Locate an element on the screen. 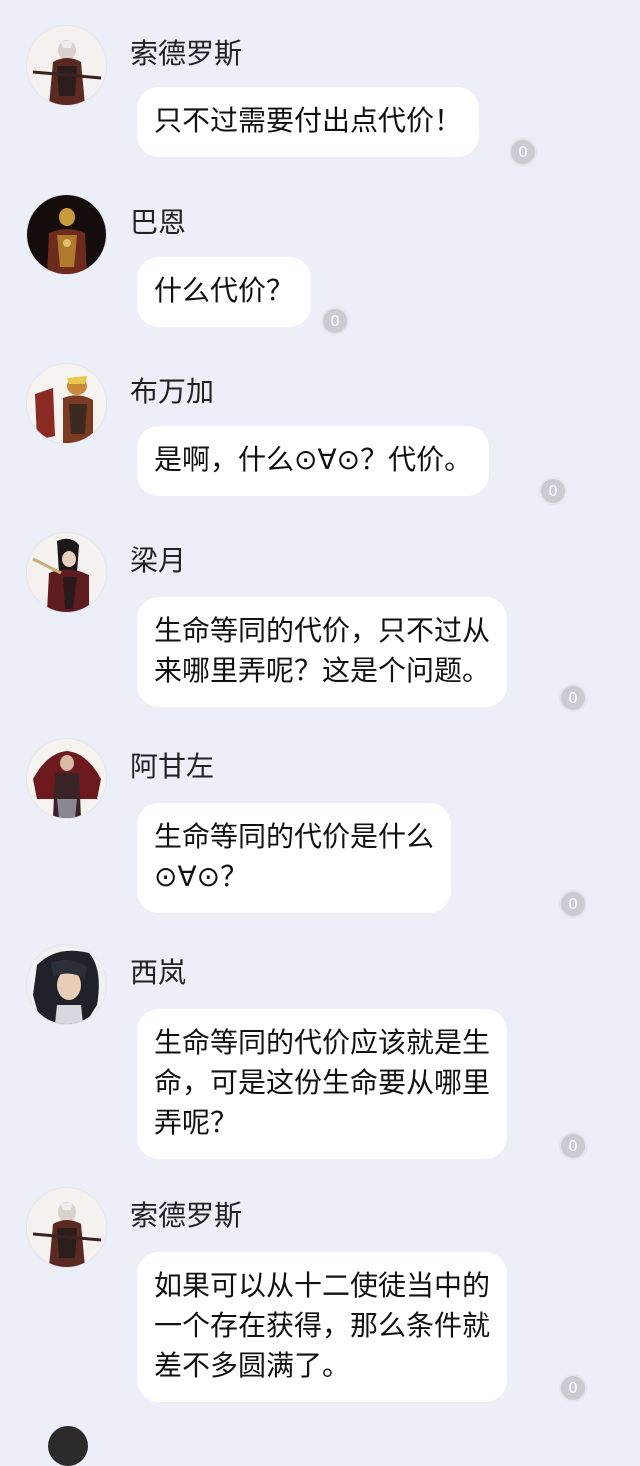  message-text: 只不过需要付出点代价！ is located at coordinates (308, 120).